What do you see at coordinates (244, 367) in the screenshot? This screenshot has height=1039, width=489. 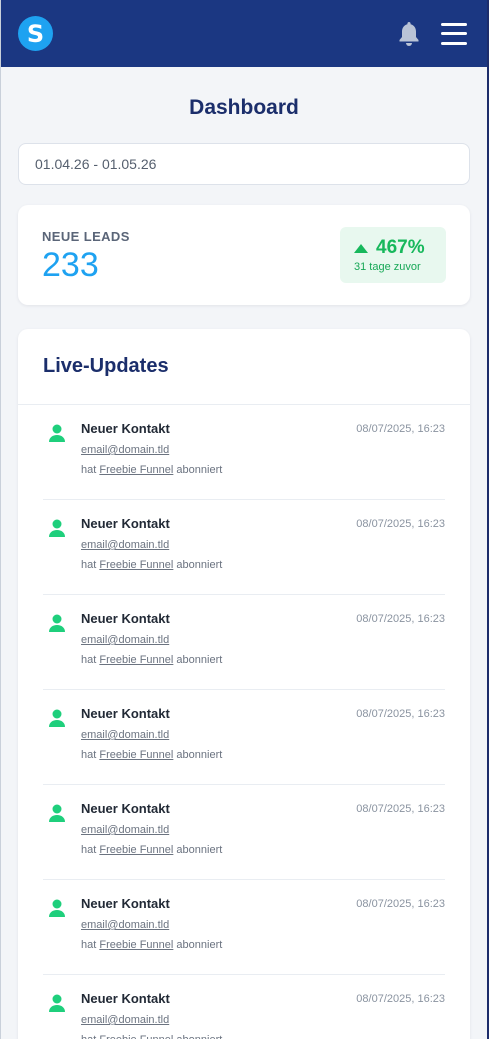 I see `live-updates-header: Live-Updates` at bounding box center [244, 367].